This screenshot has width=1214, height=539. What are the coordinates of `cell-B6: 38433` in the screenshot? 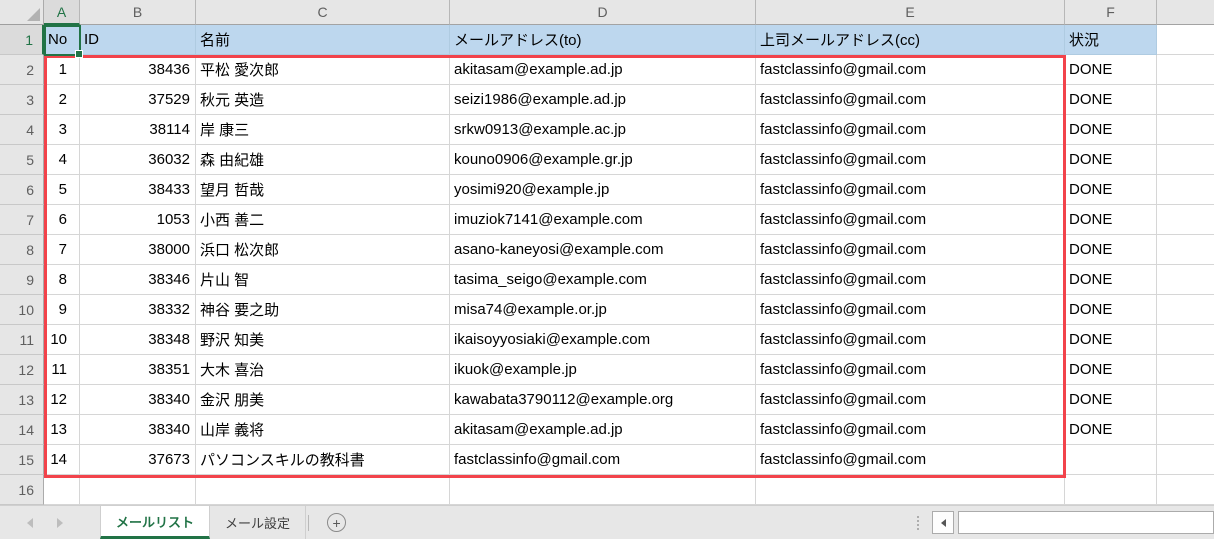 It's located at (138, 190).